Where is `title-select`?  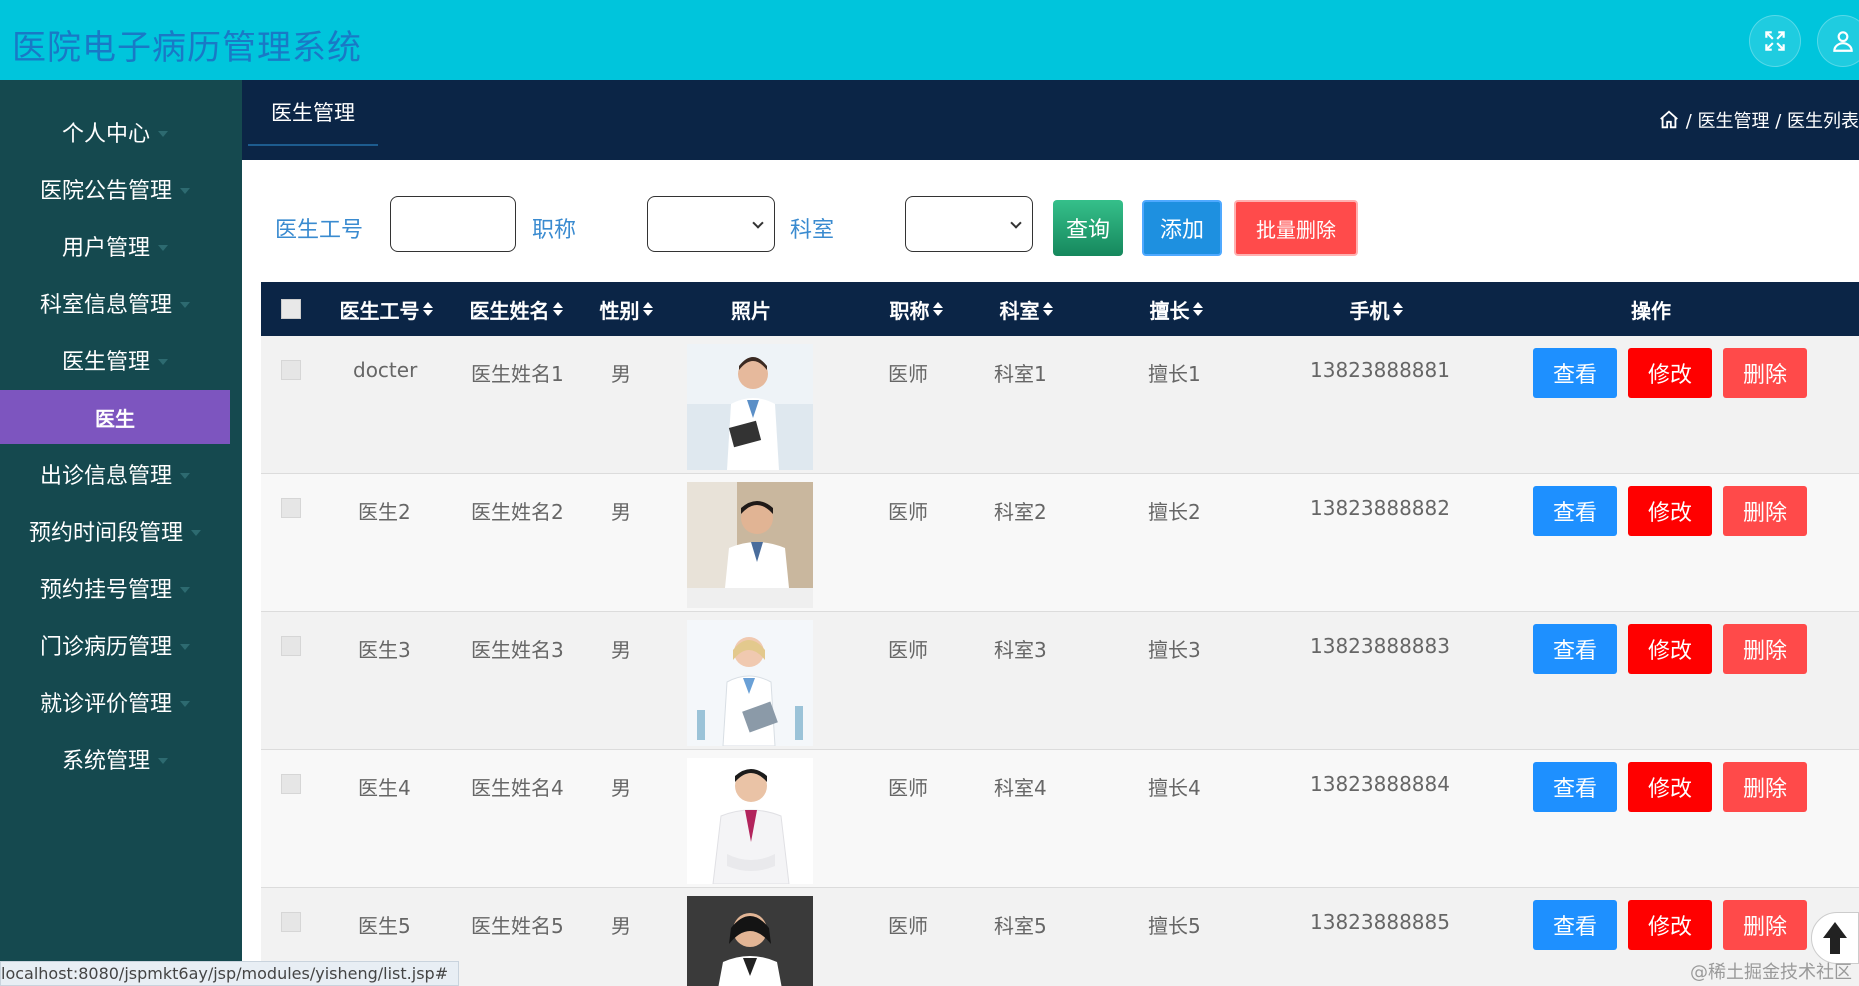 title-select is located at coordinates (711, 224).